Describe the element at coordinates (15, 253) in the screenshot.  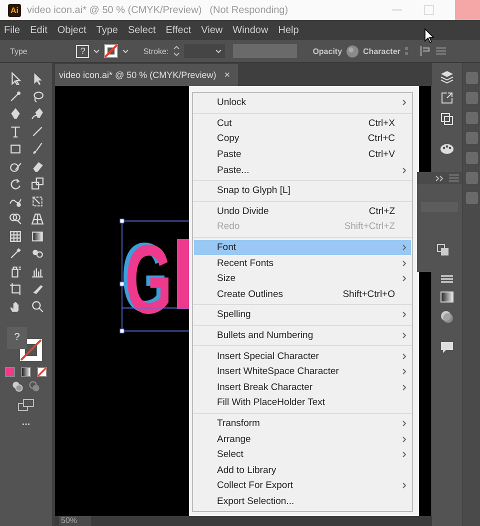
I see `eyedropper-icon` at that location.